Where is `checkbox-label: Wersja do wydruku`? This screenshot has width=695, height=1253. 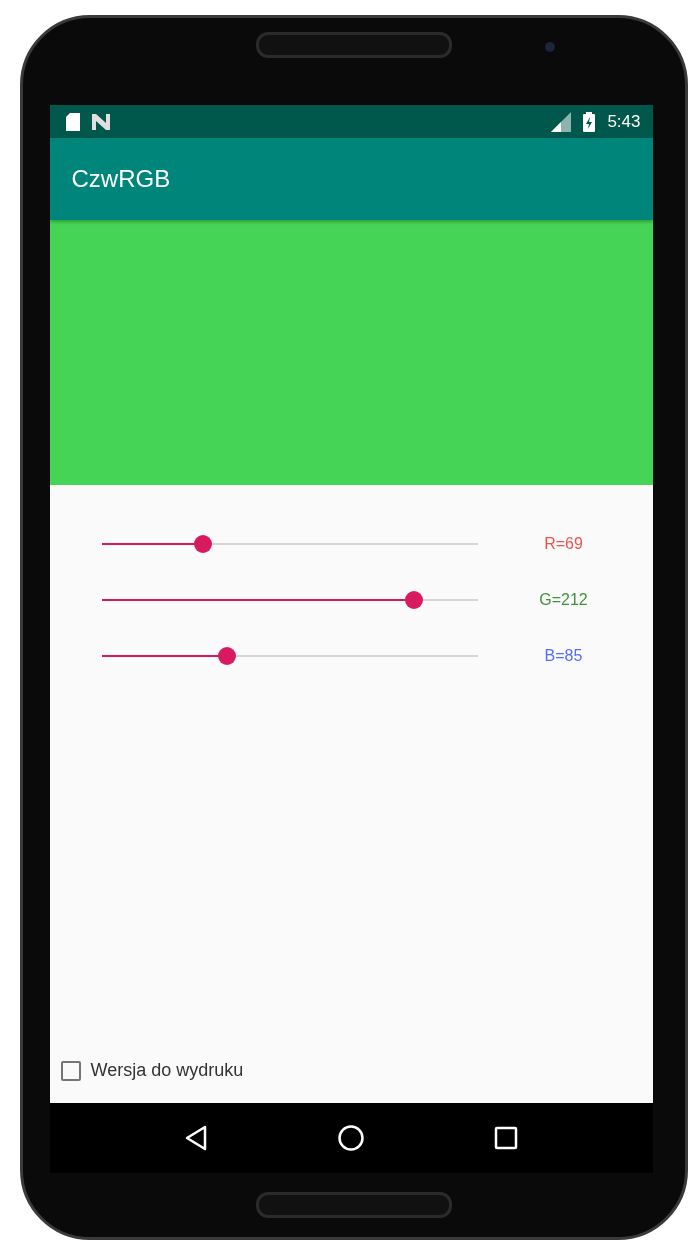 checkbox-label: Wersja do wydruku is located at coordinates (167, 1070).